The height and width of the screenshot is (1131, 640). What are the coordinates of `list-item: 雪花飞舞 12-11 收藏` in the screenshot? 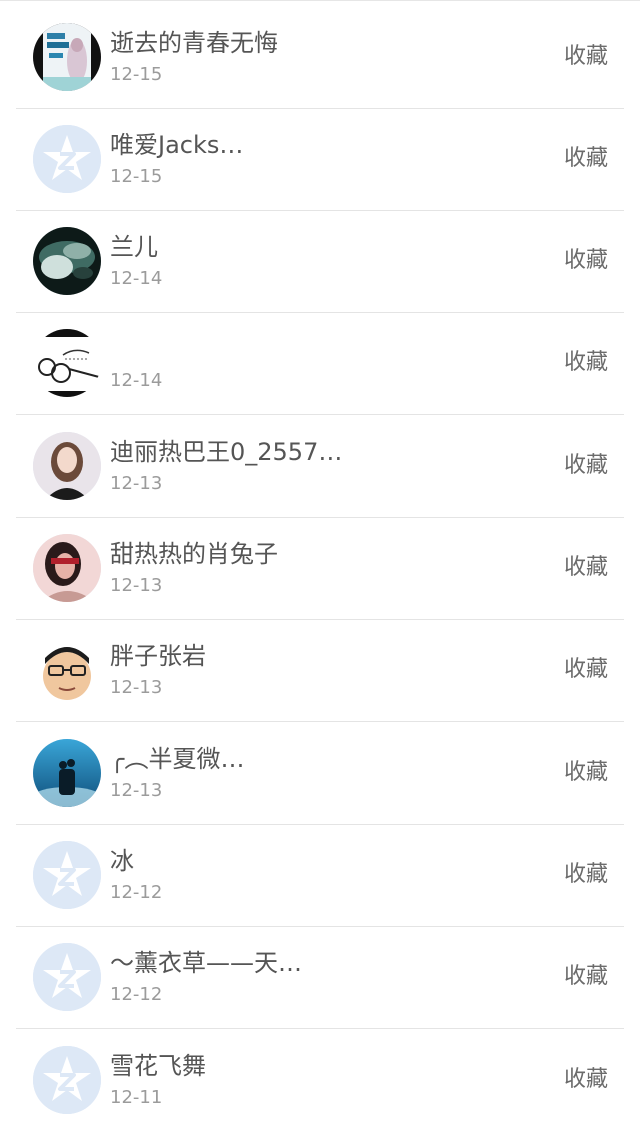 It's located at (320, 1080).